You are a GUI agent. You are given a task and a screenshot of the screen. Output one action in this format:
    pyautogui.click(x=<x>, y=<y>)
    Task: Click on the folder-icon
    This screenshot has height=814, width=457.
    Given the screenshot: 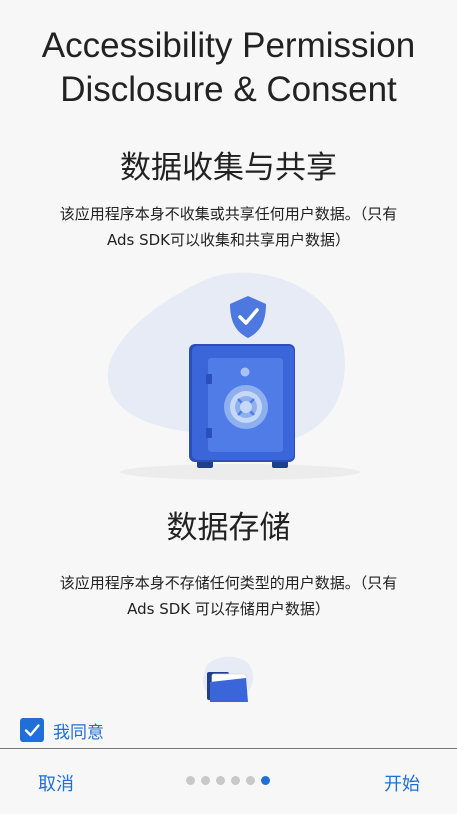 What is the action you would take?
    pyautogui.click(x=228, y=679)
    